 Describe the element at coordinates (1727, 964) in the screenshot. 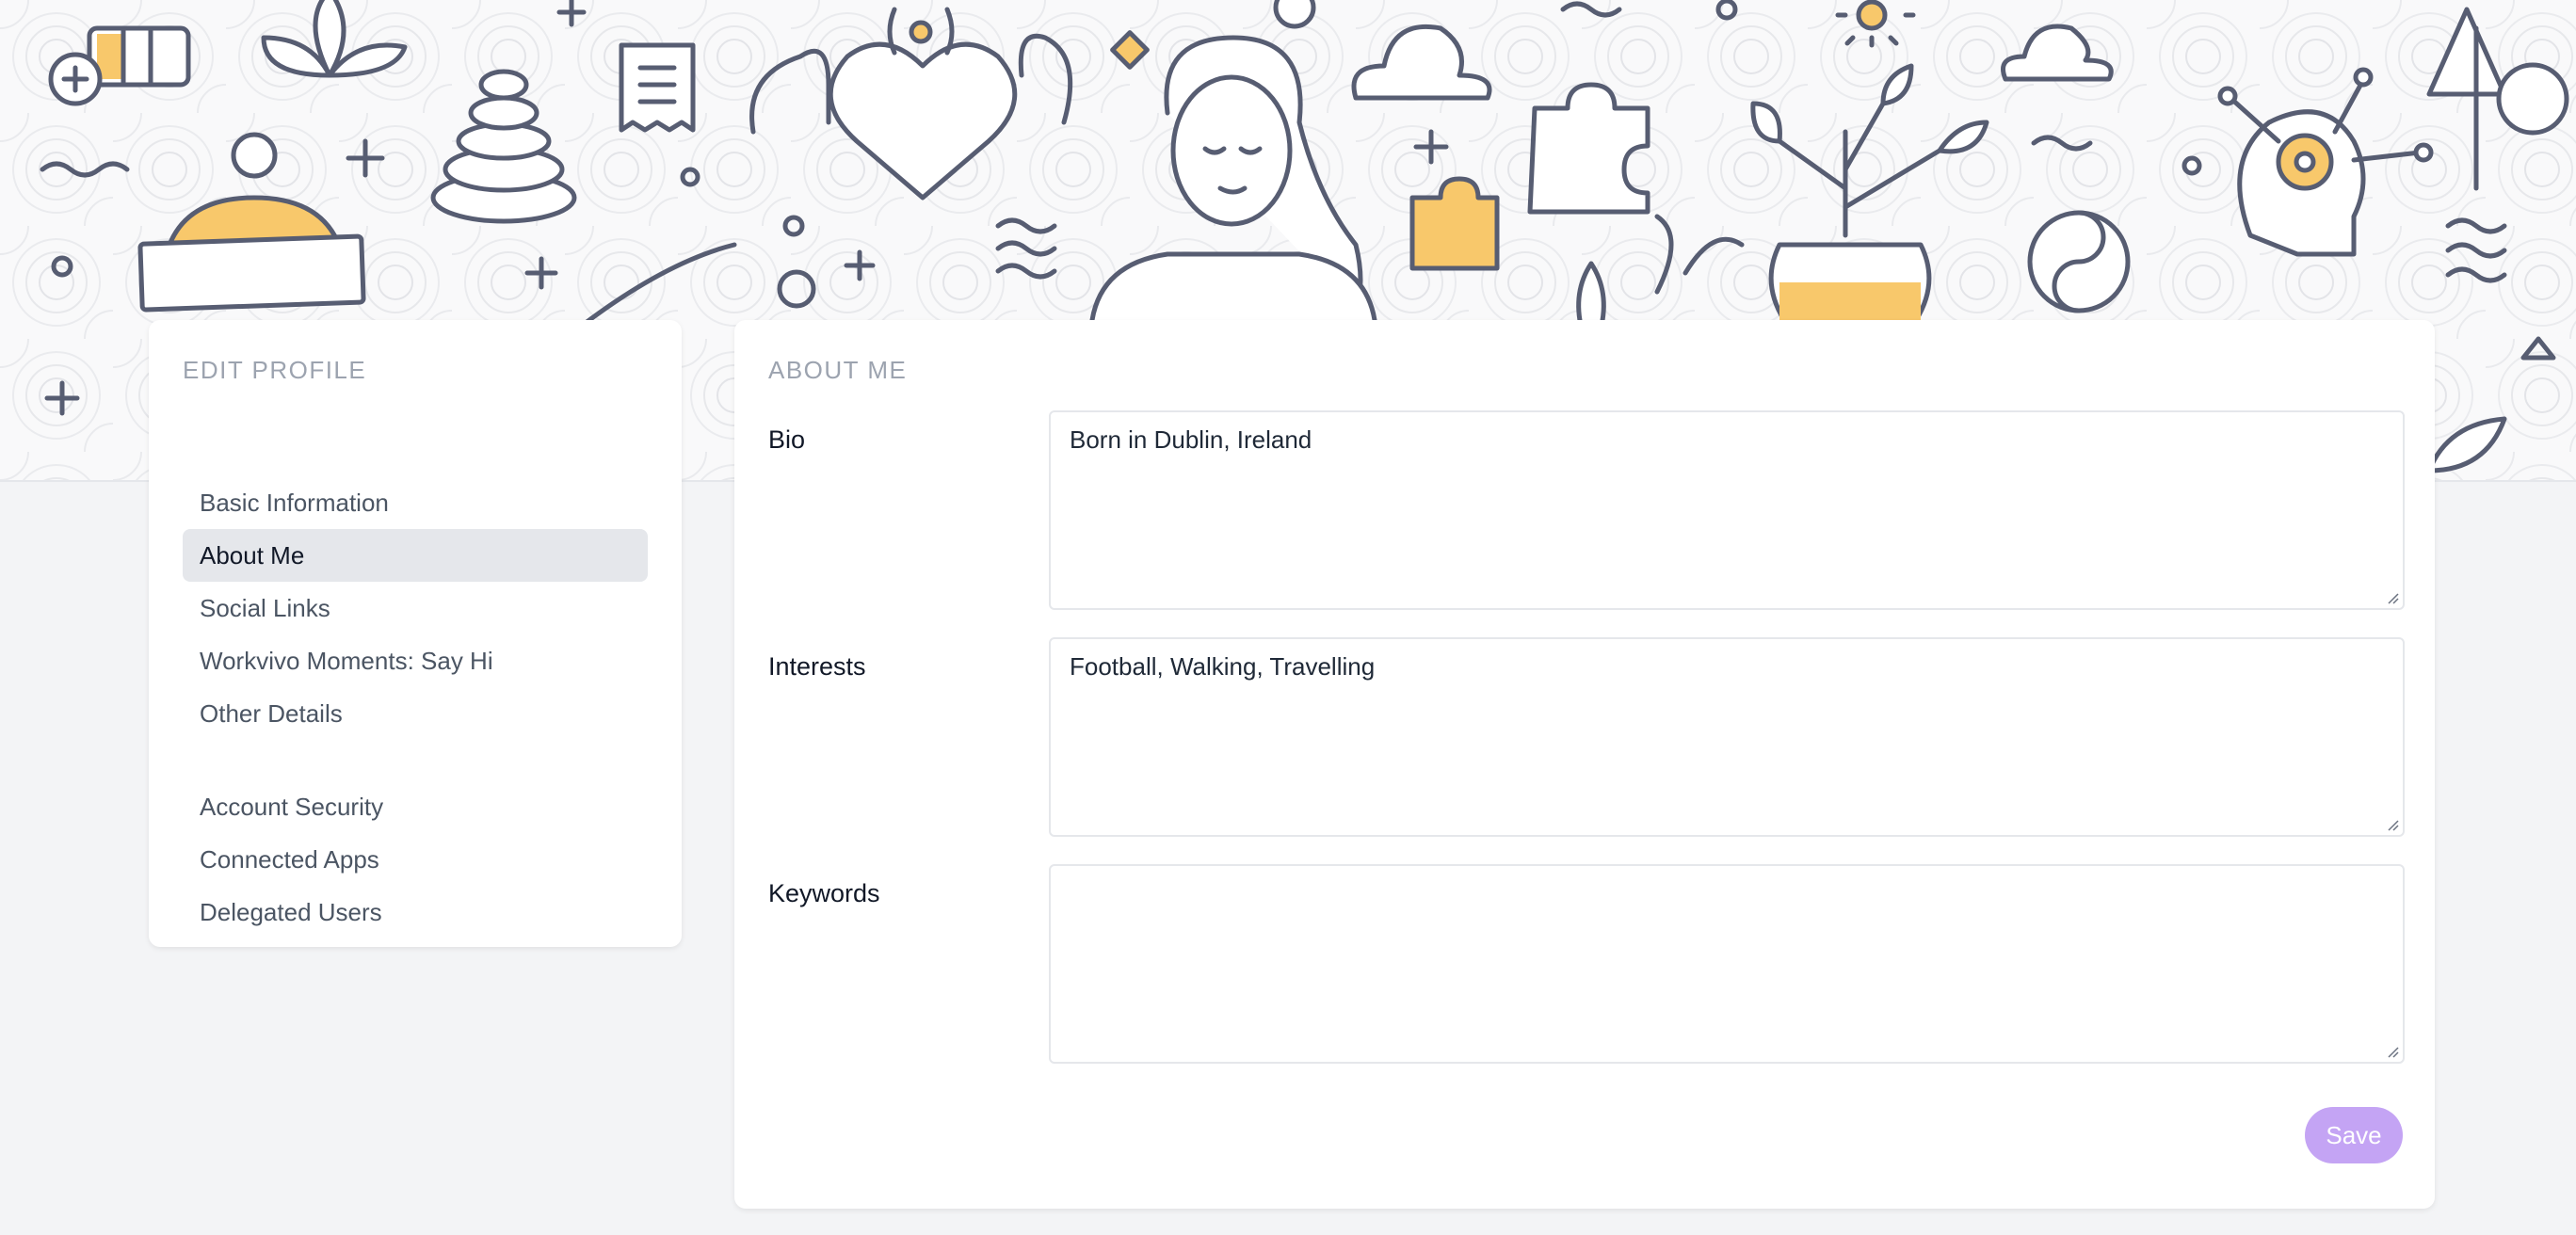

I see `keywords-textarea` at that location.